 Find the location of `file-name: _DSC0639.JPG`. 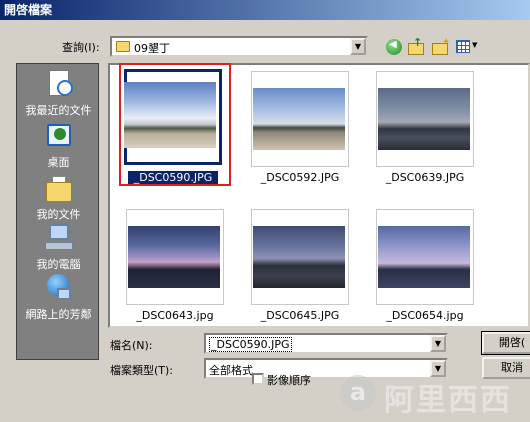

file-name: _DSC0639.JPG is located at coordinates (425, 177).